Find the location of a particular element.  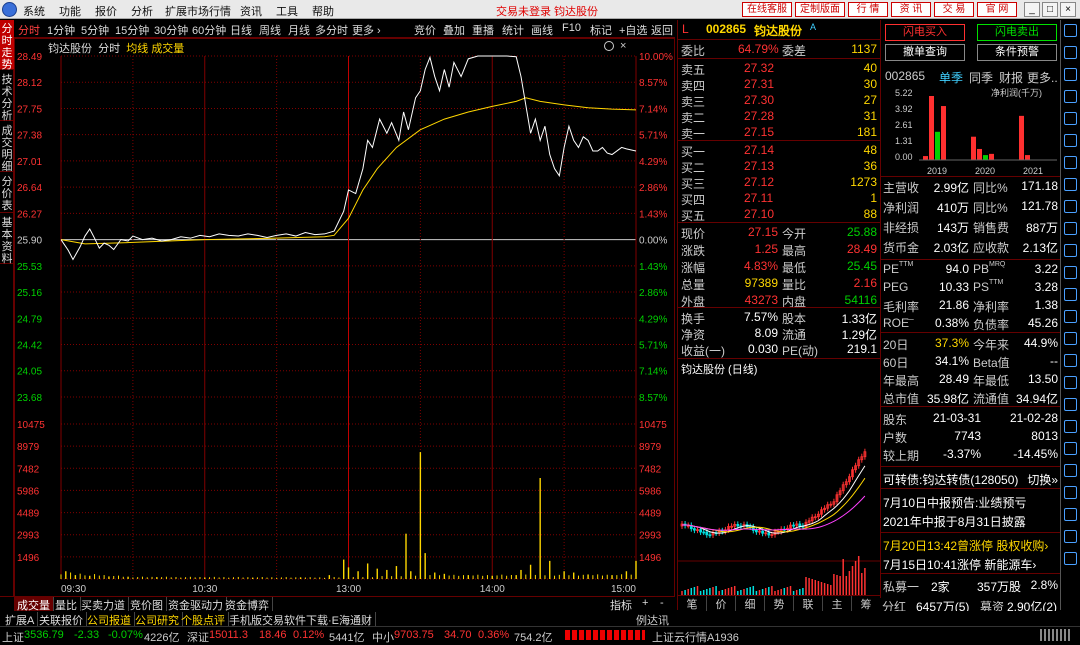

news-item-2: 2021年中报于8月31日披露 is located at coordinates (954, 521).